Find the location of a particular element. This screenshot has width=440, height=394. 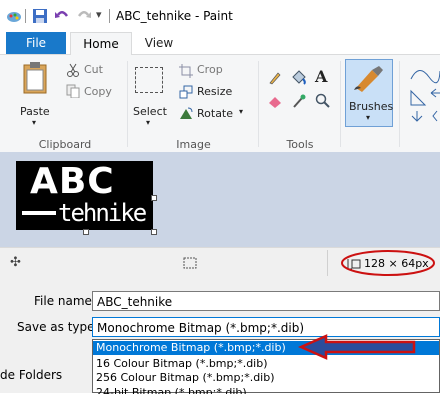

undo-icon is located at coordinates (62, 16).